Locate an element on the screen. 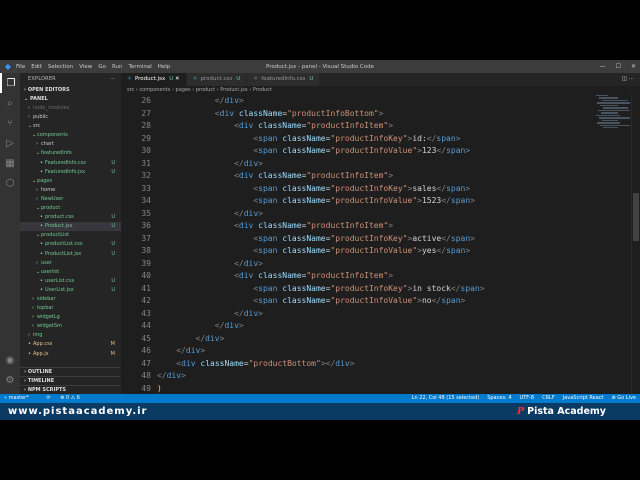 This screenshot has height=480, width=640. project-section: ⌄ PANEL is located at coordinates (70, 99).